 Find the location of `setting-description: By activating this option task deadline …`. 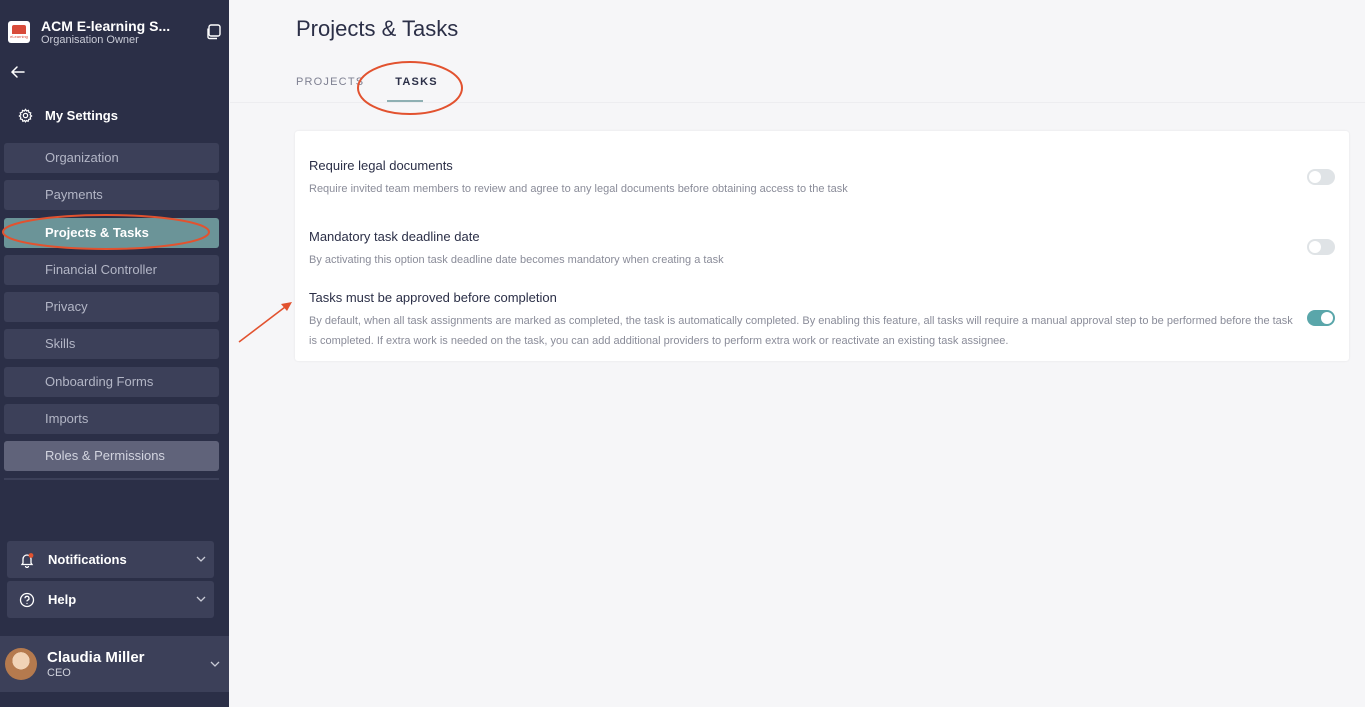

setting-description: By activating this option task deadline … is located at coordinates (516, 260).